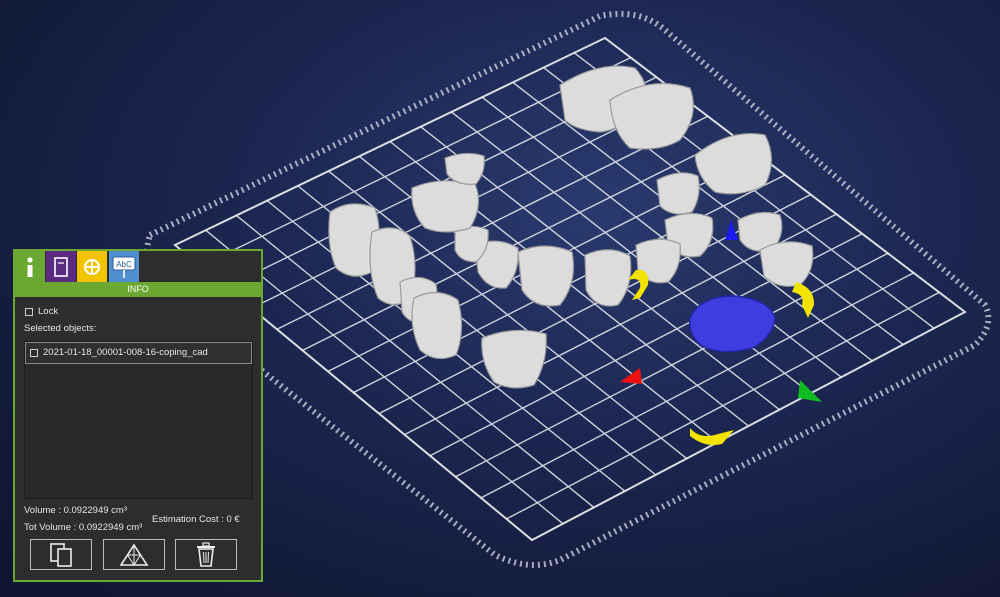 Image resolution: width=1000 pixels, height=597 pixels. I want to click on panel-tabs: AbC, so click(138, 266).